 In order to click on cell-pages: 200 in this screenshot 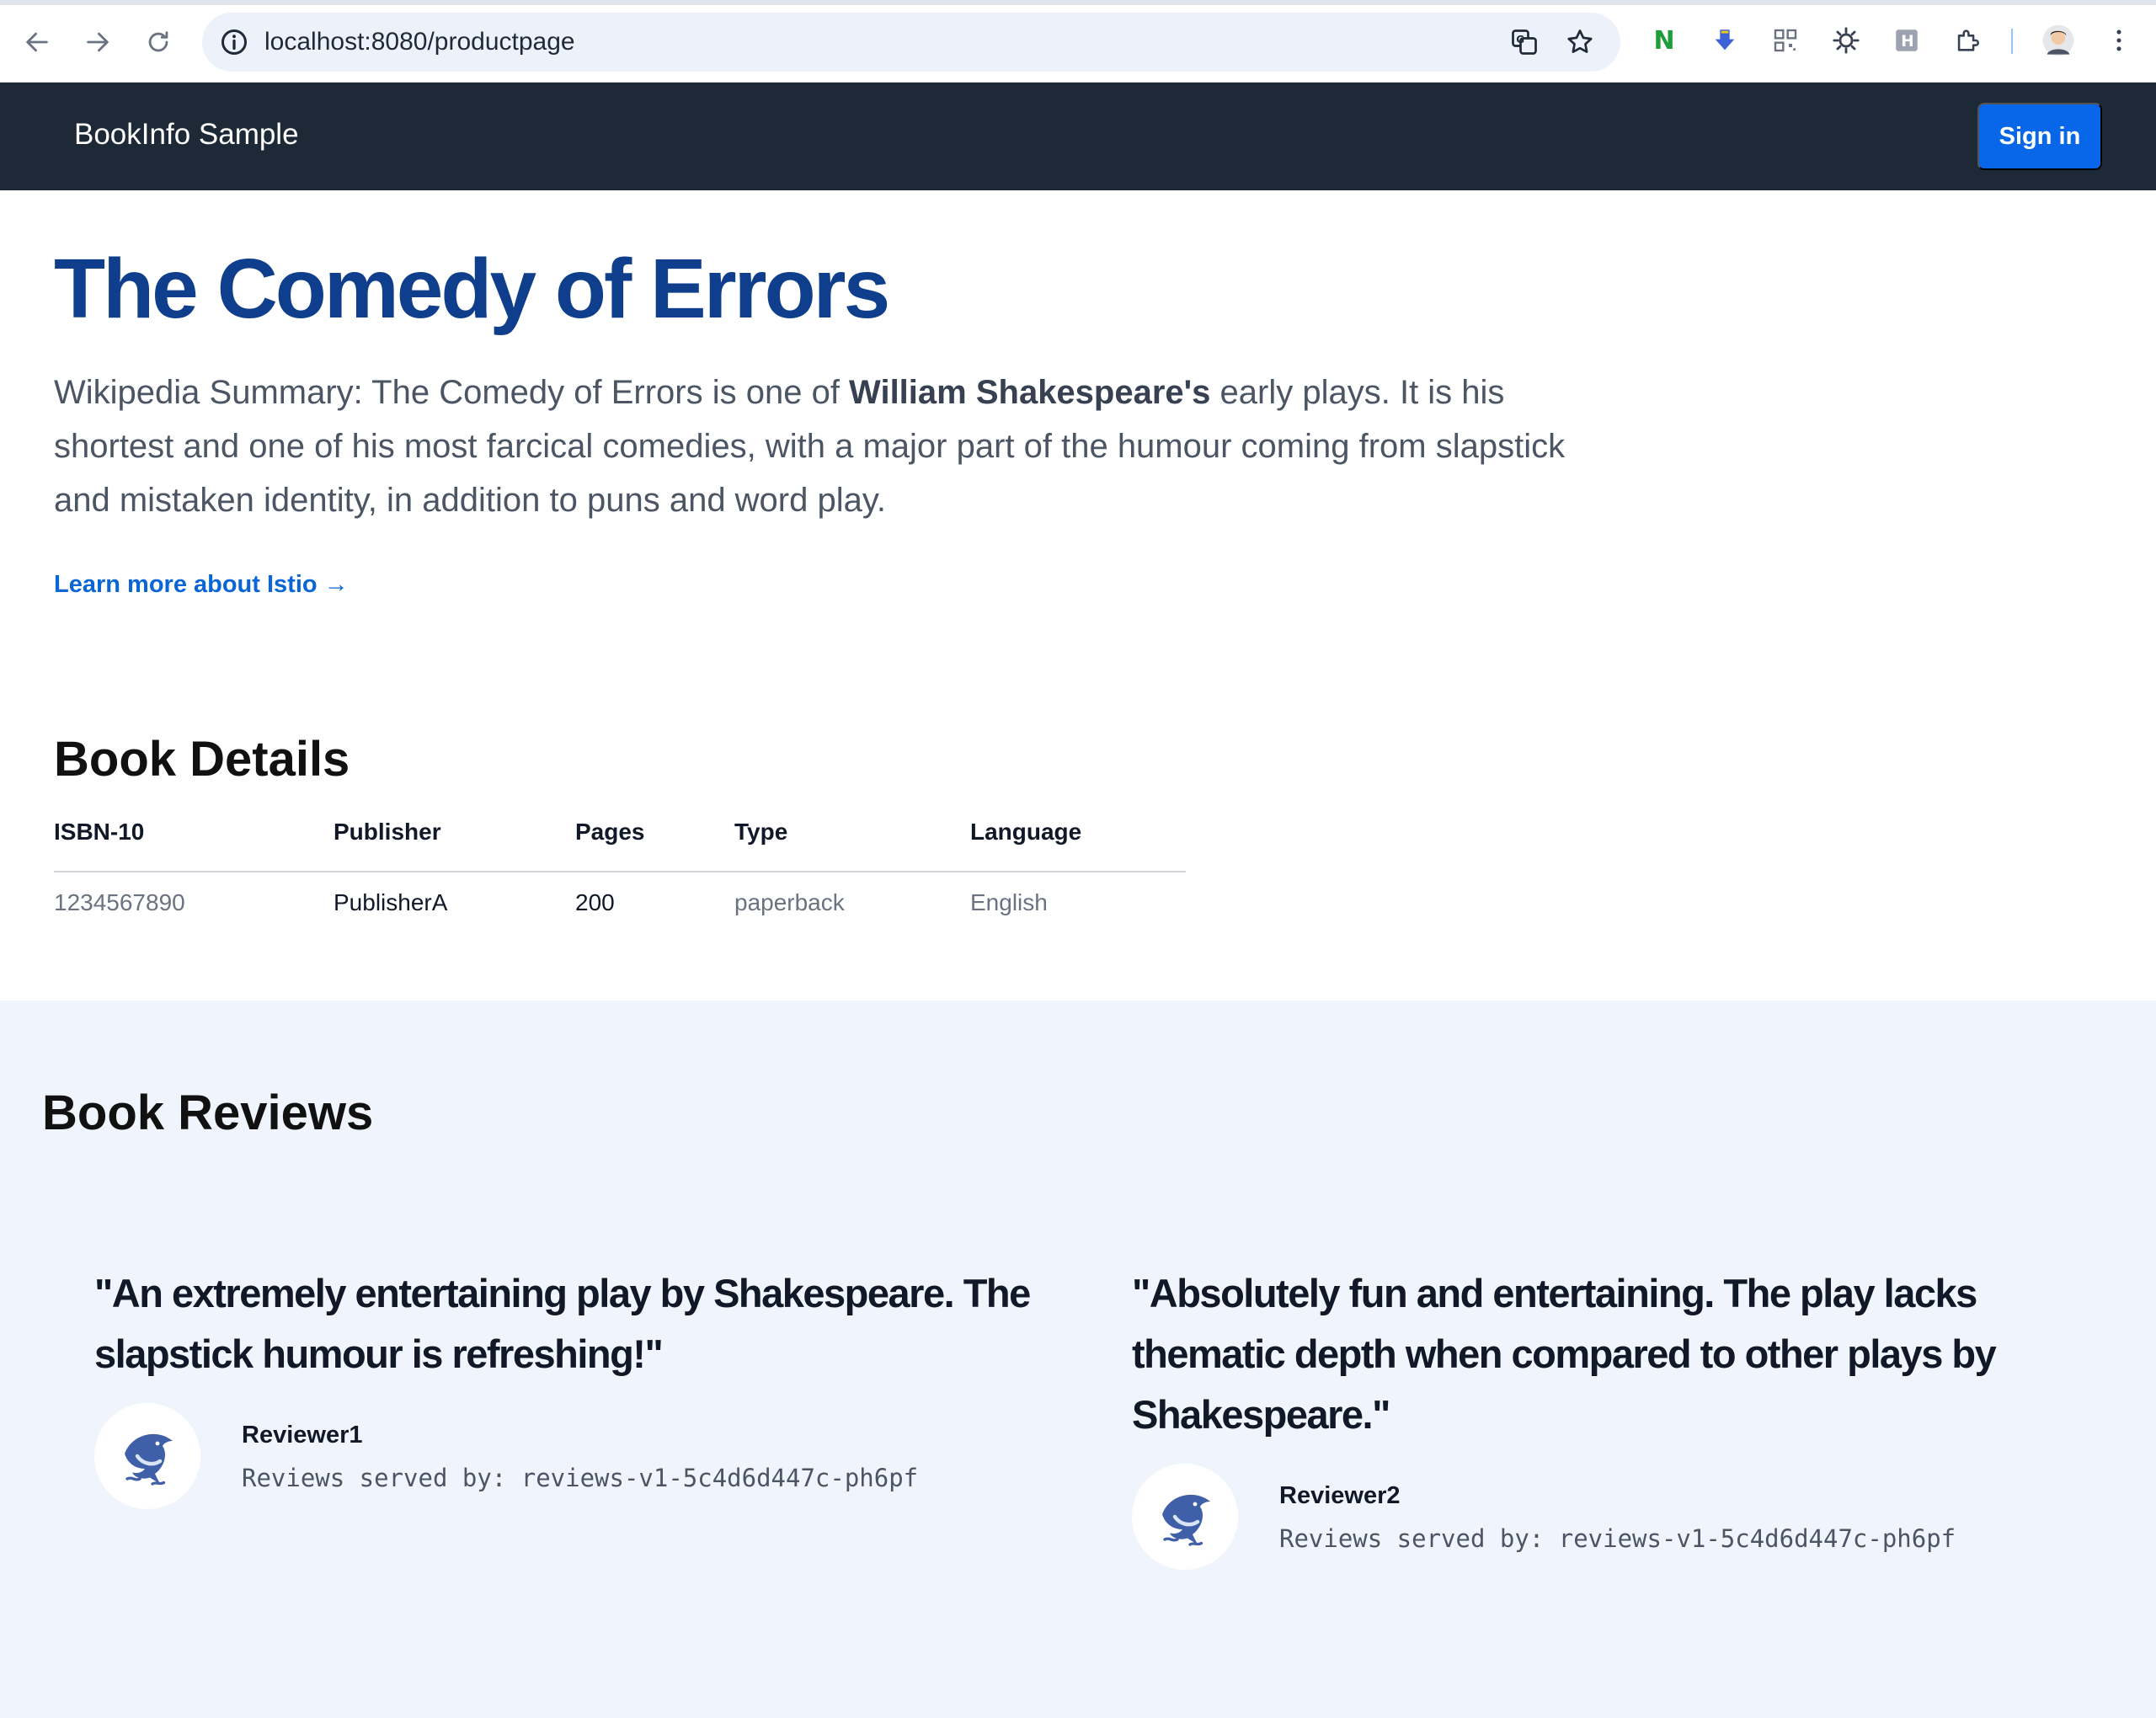, I will do `click(595, 902)`.